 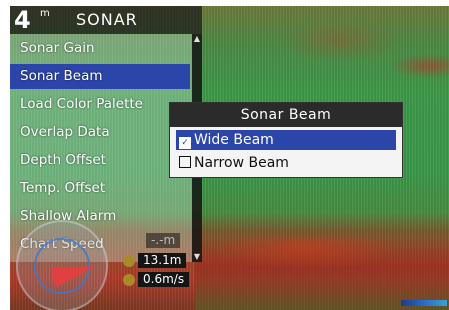 What do you see at coordinates (129, 261) in the screenshot?
I see `depth-icon` at bounding box center [129, 261].